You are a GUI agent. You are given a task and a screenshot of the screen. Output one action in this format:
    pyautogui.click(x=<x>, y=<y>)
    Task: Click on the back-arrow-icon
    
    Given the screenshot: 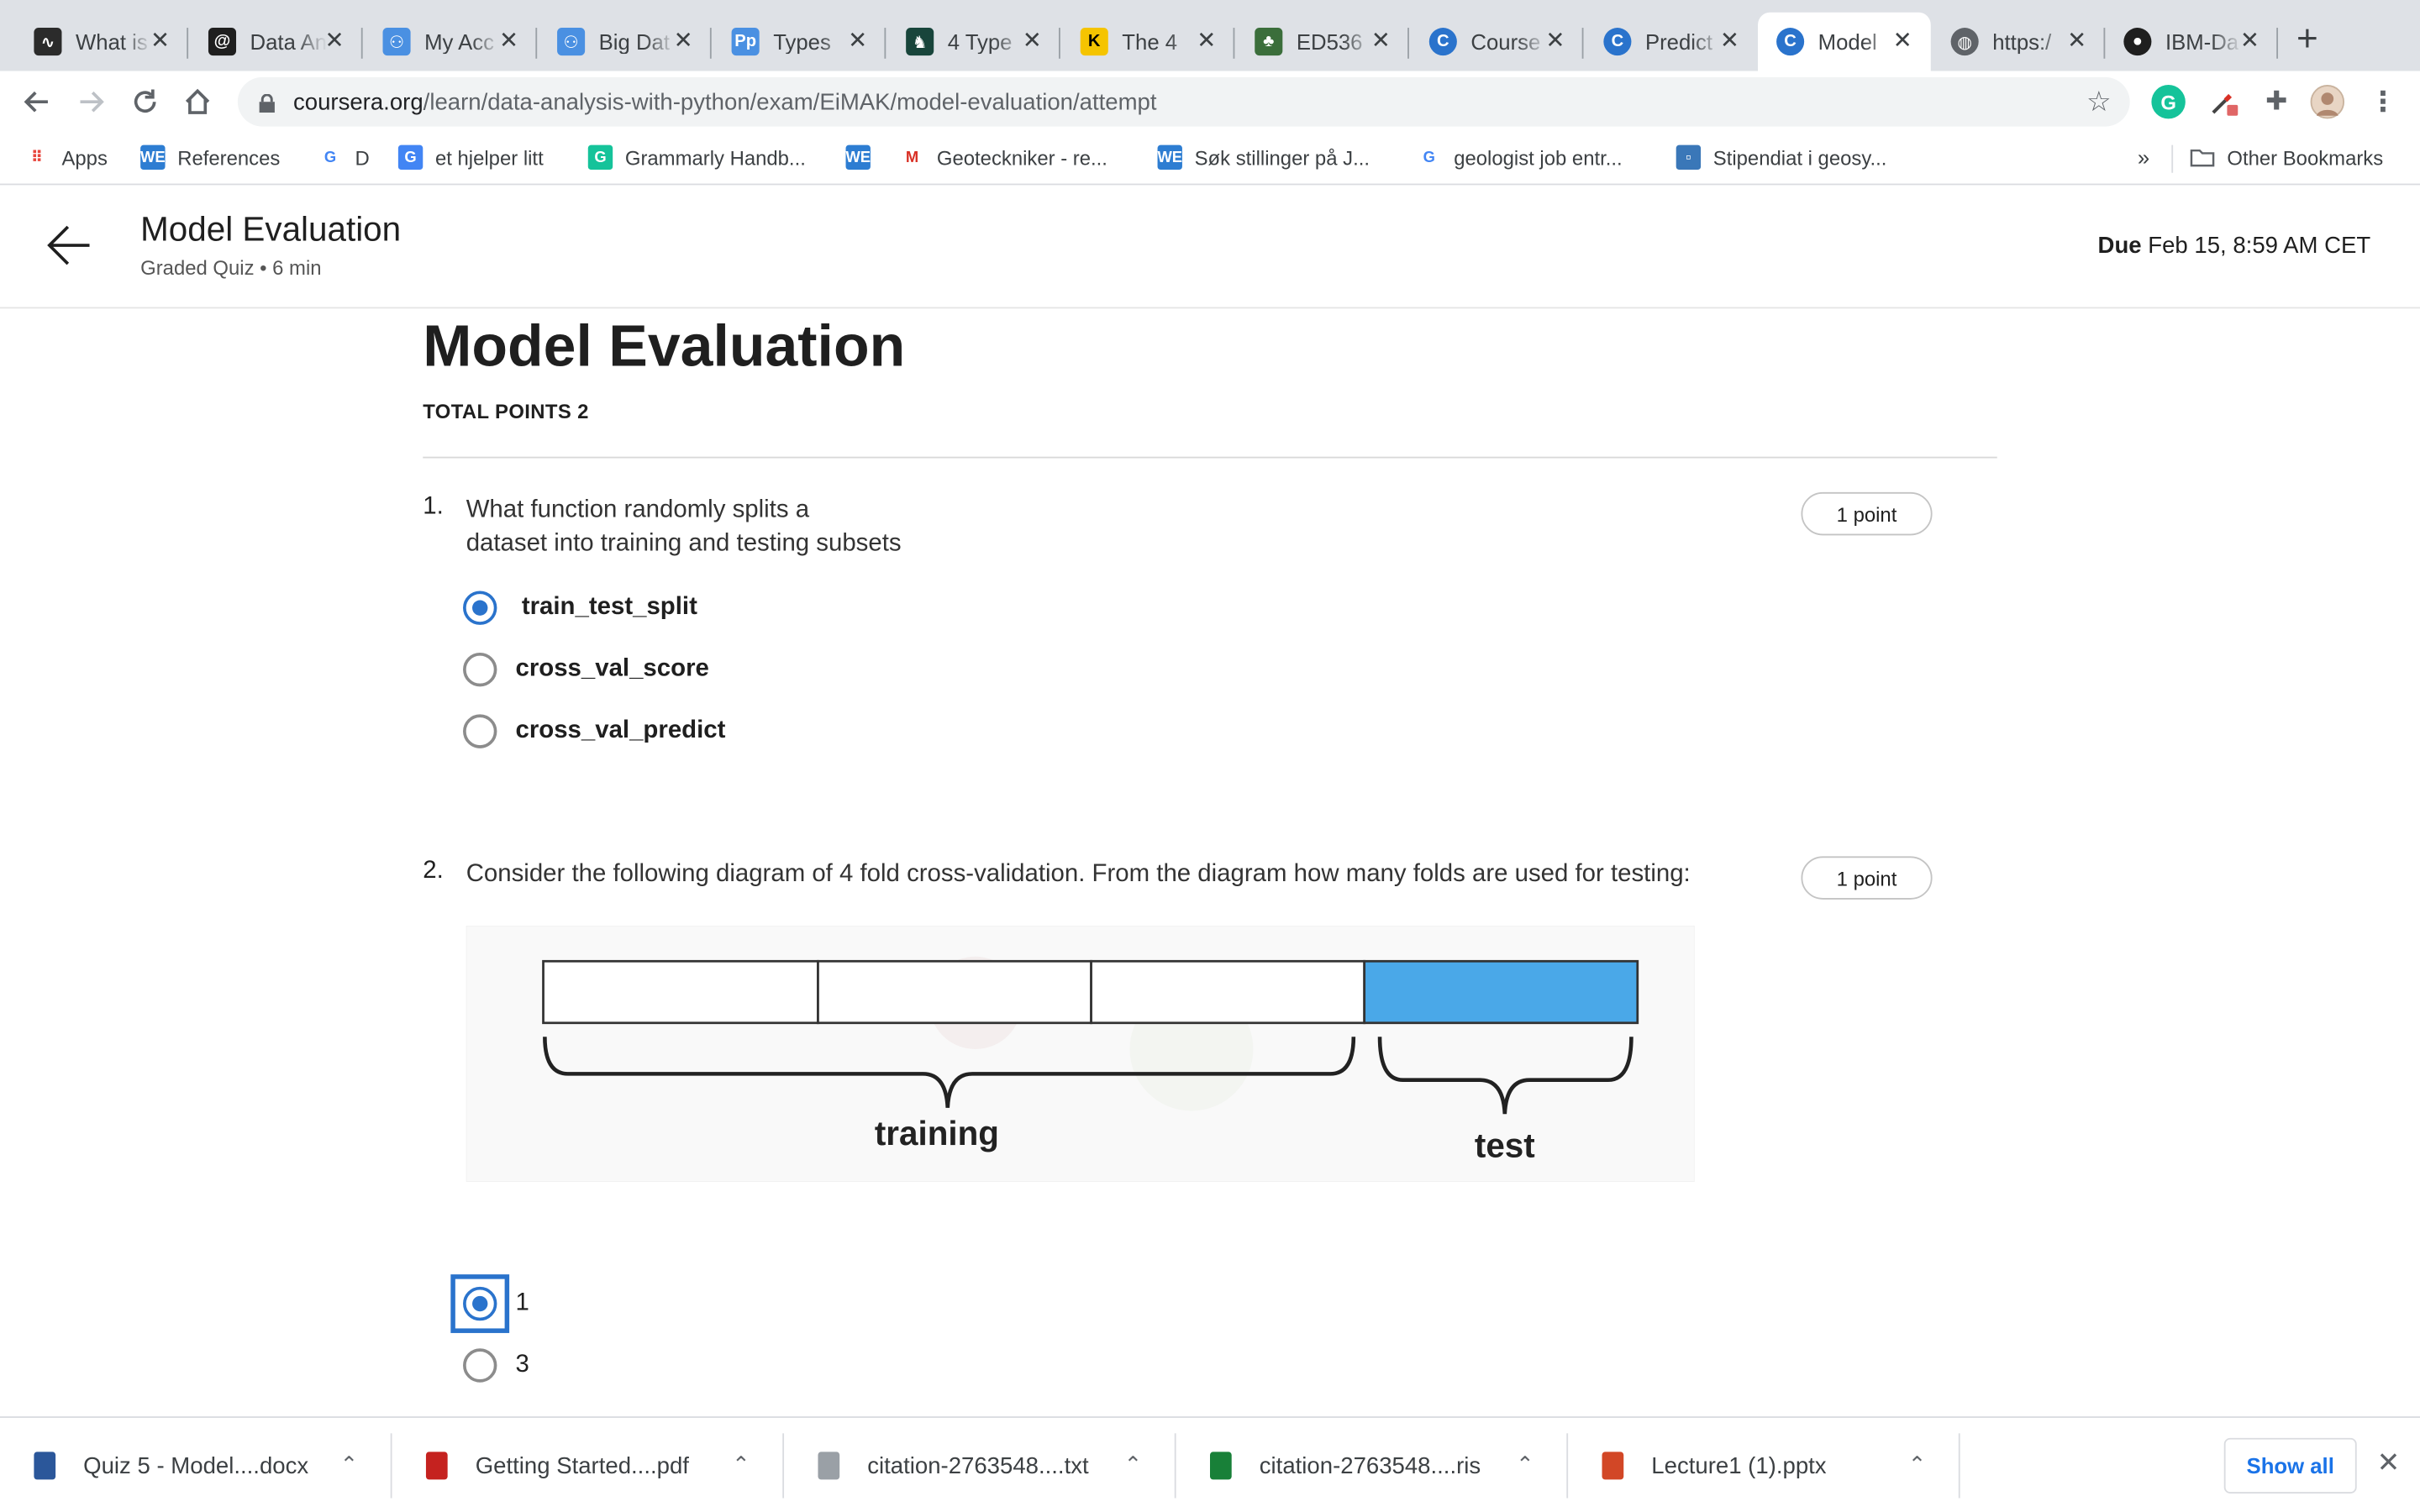 What is the action you would take?
    pyautogui.click(x=69, y=245)
    